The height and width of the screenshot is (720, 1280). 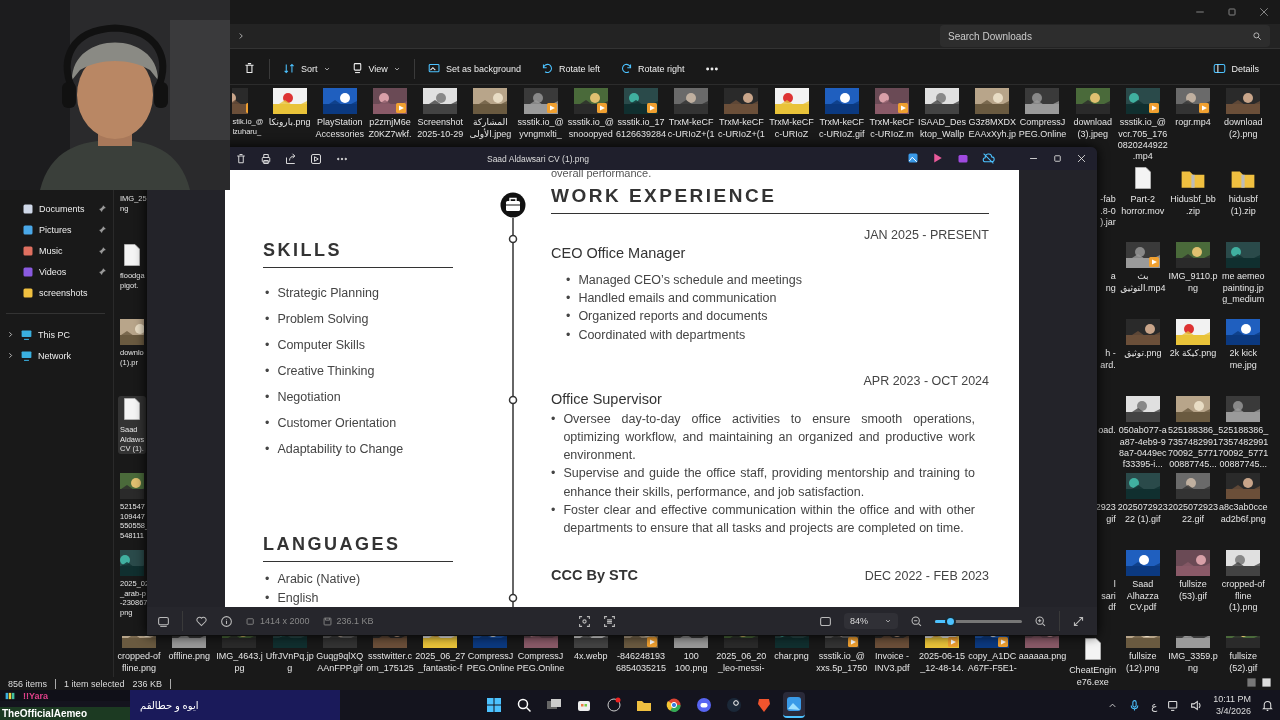 What do you see at coordinates (56, 209) in the screenshot?
I see `nav-item: Documents` at bounding box center [56, 209].